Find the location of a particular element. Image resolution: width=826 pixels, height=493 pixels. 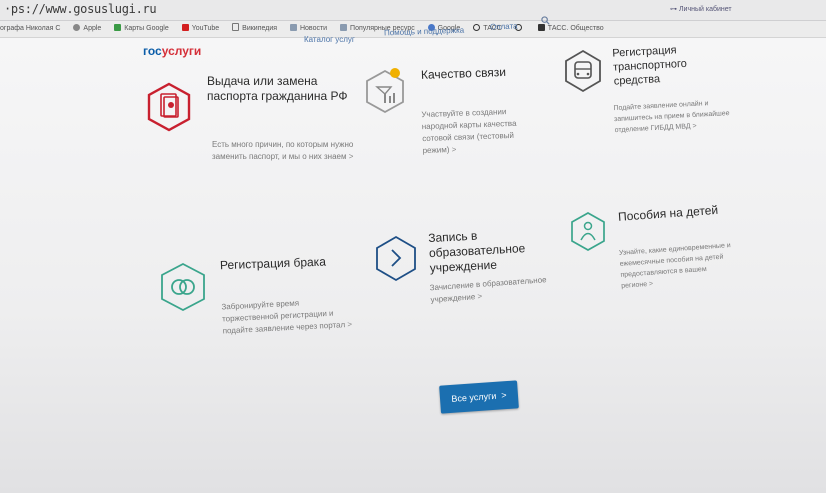

document-icon is located at coordinates (236, 27).